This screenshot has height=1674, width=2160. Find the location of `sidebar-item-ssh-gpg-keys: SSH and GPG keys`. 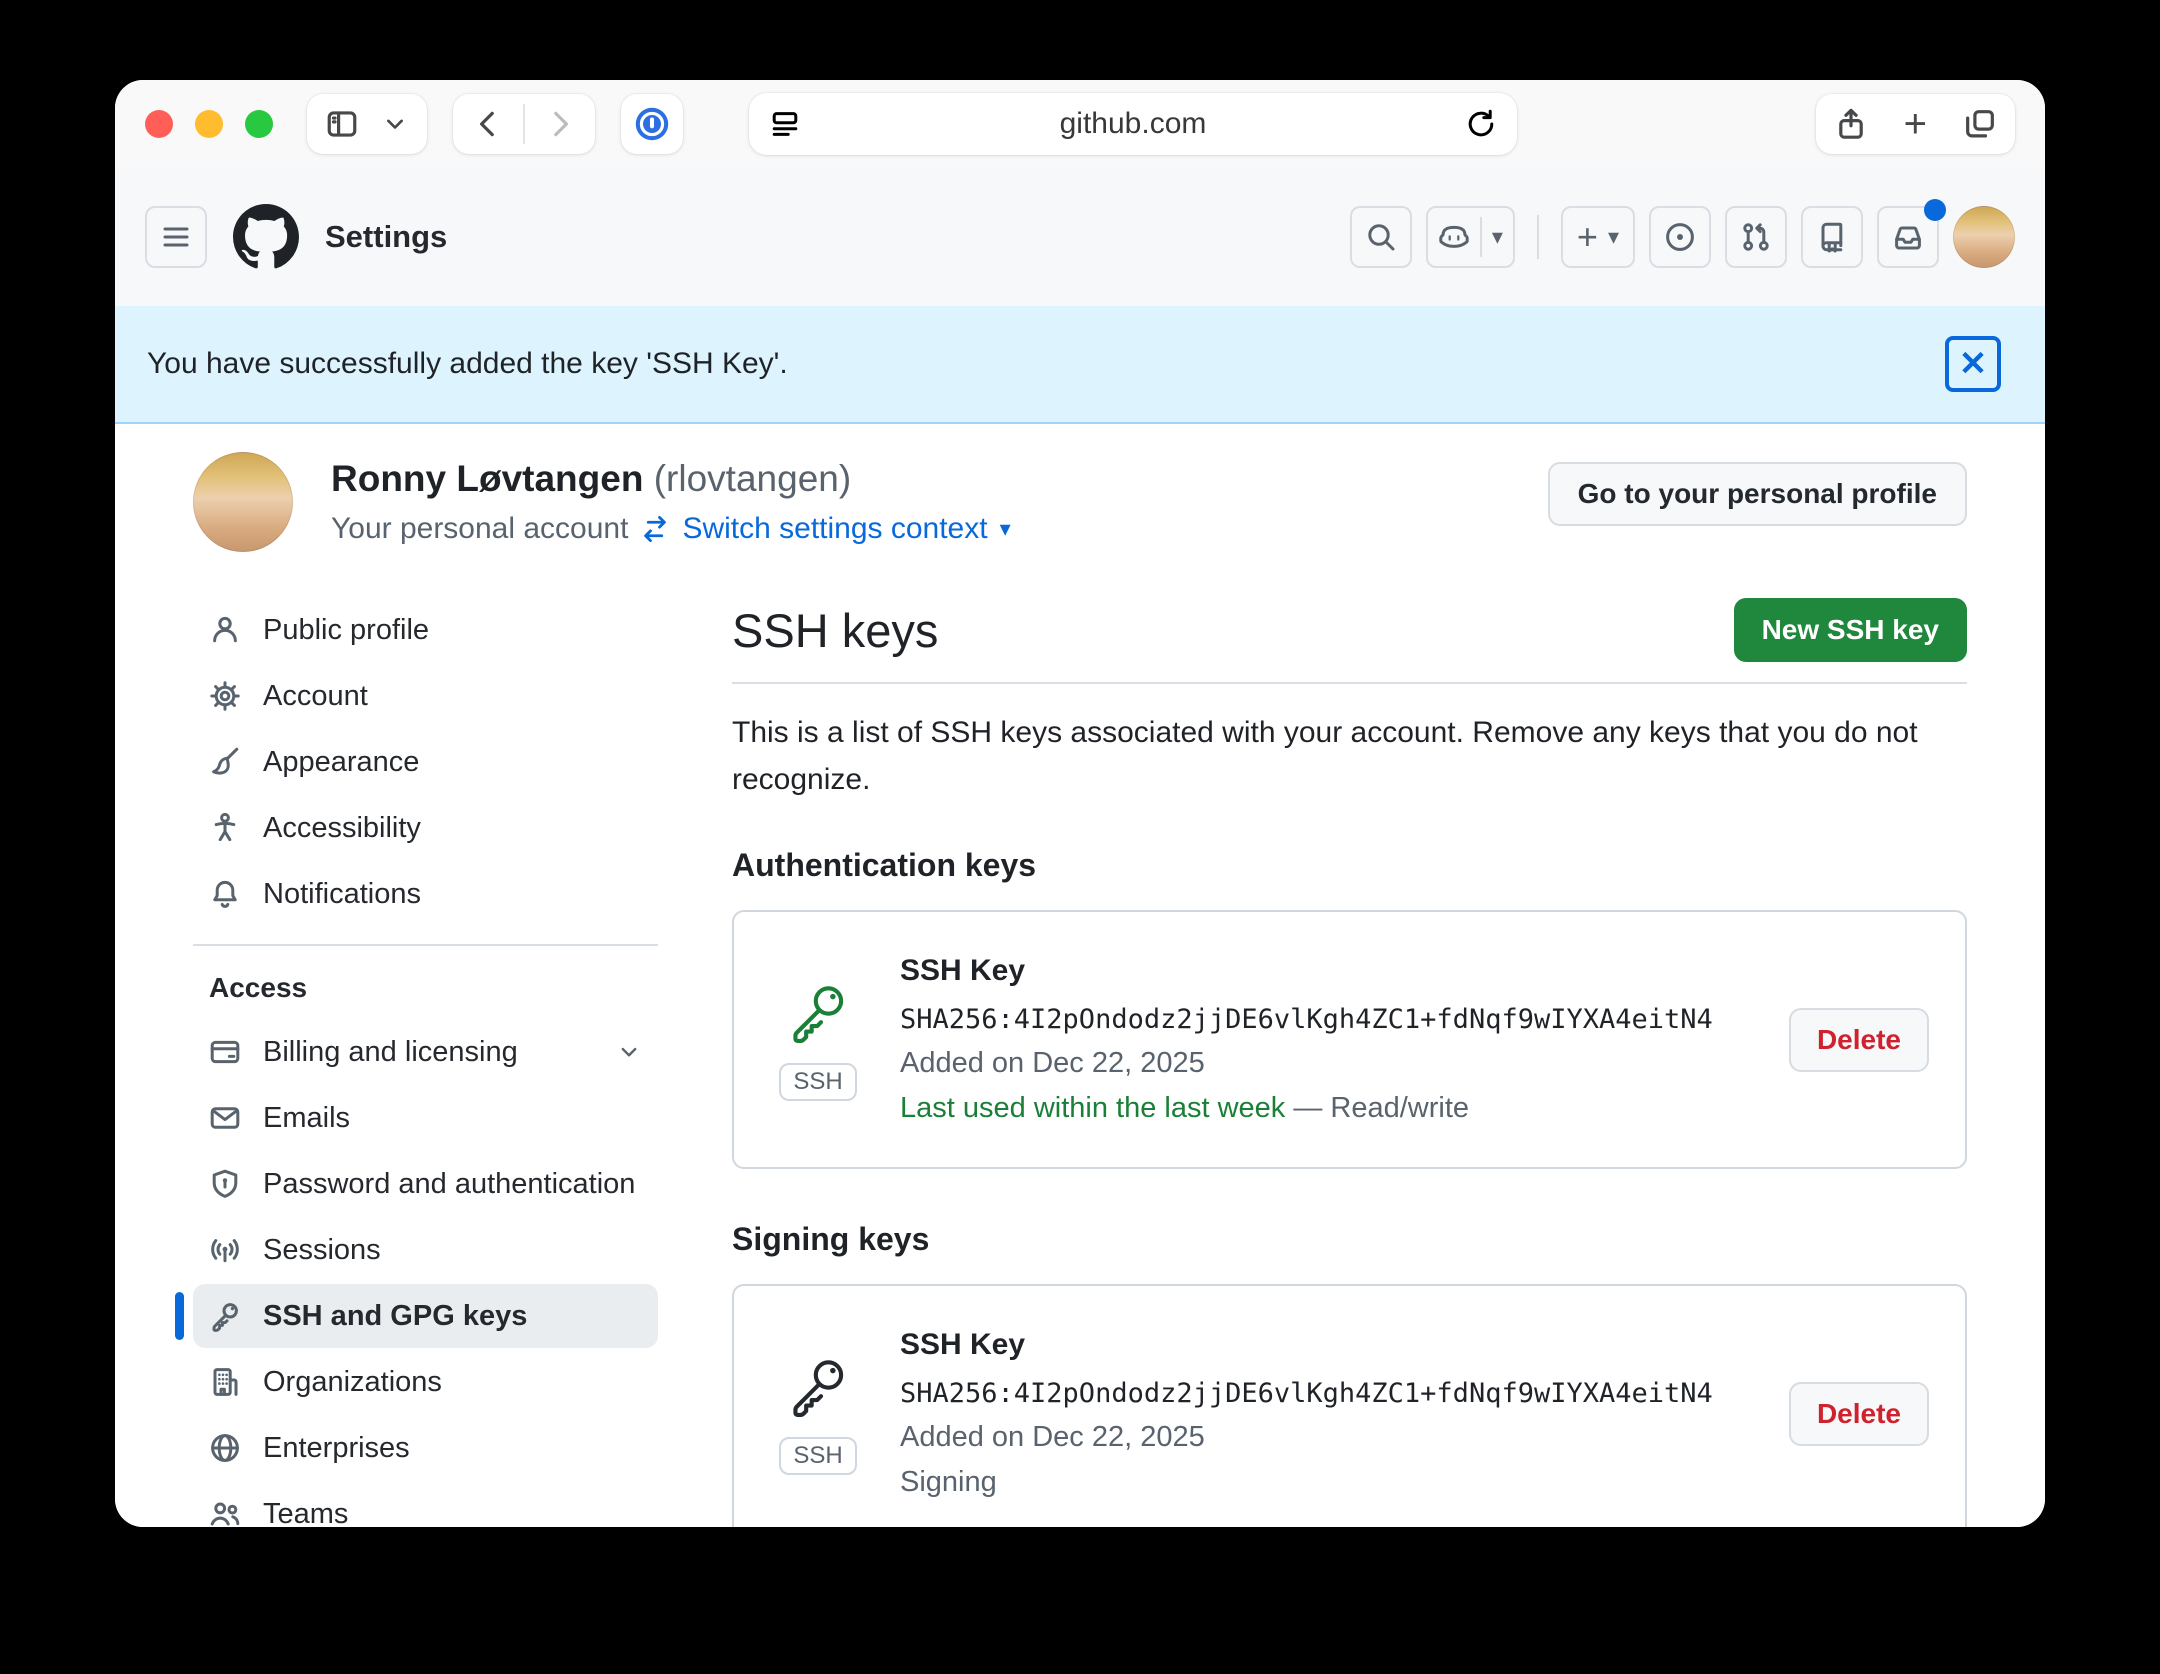

sidebar-item-ssh-gpg-keys: SSH and GPG keys is located at coordinates (416, 1316).